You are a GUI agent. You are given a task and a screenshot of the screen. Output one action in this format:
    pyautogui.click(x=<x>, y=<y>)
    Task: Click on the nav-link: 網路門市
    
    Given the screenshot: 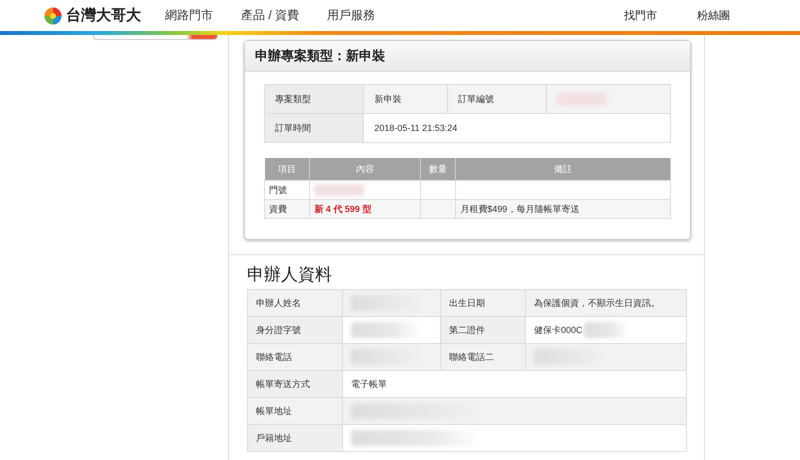 What is the action you would take?
    pyautogui.click(x=189, y=15)
    